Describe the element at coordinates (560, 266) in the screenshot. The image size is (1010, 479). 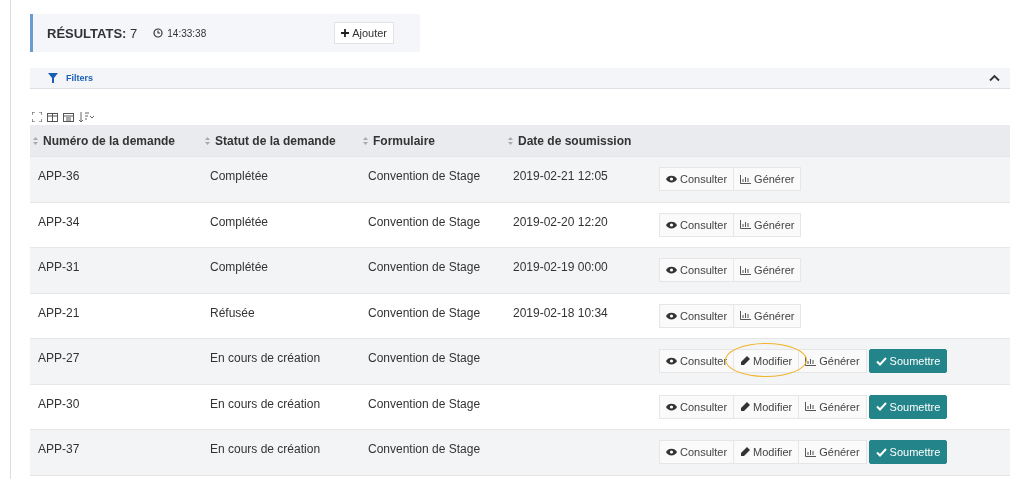
I see `submission-date: 2019-02-19 00:00` at that location.